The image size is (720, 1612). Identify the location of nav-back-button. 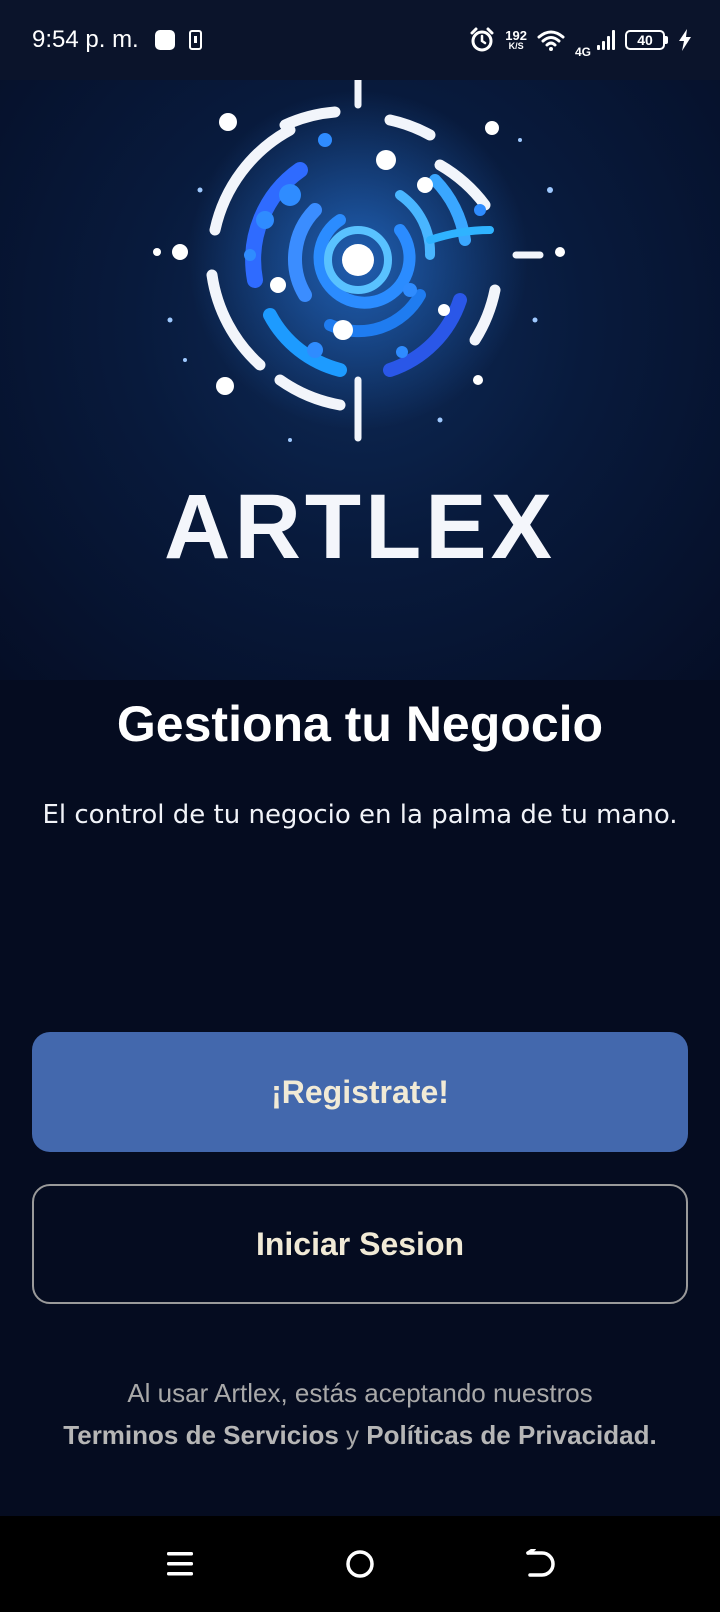
(540, 1564).